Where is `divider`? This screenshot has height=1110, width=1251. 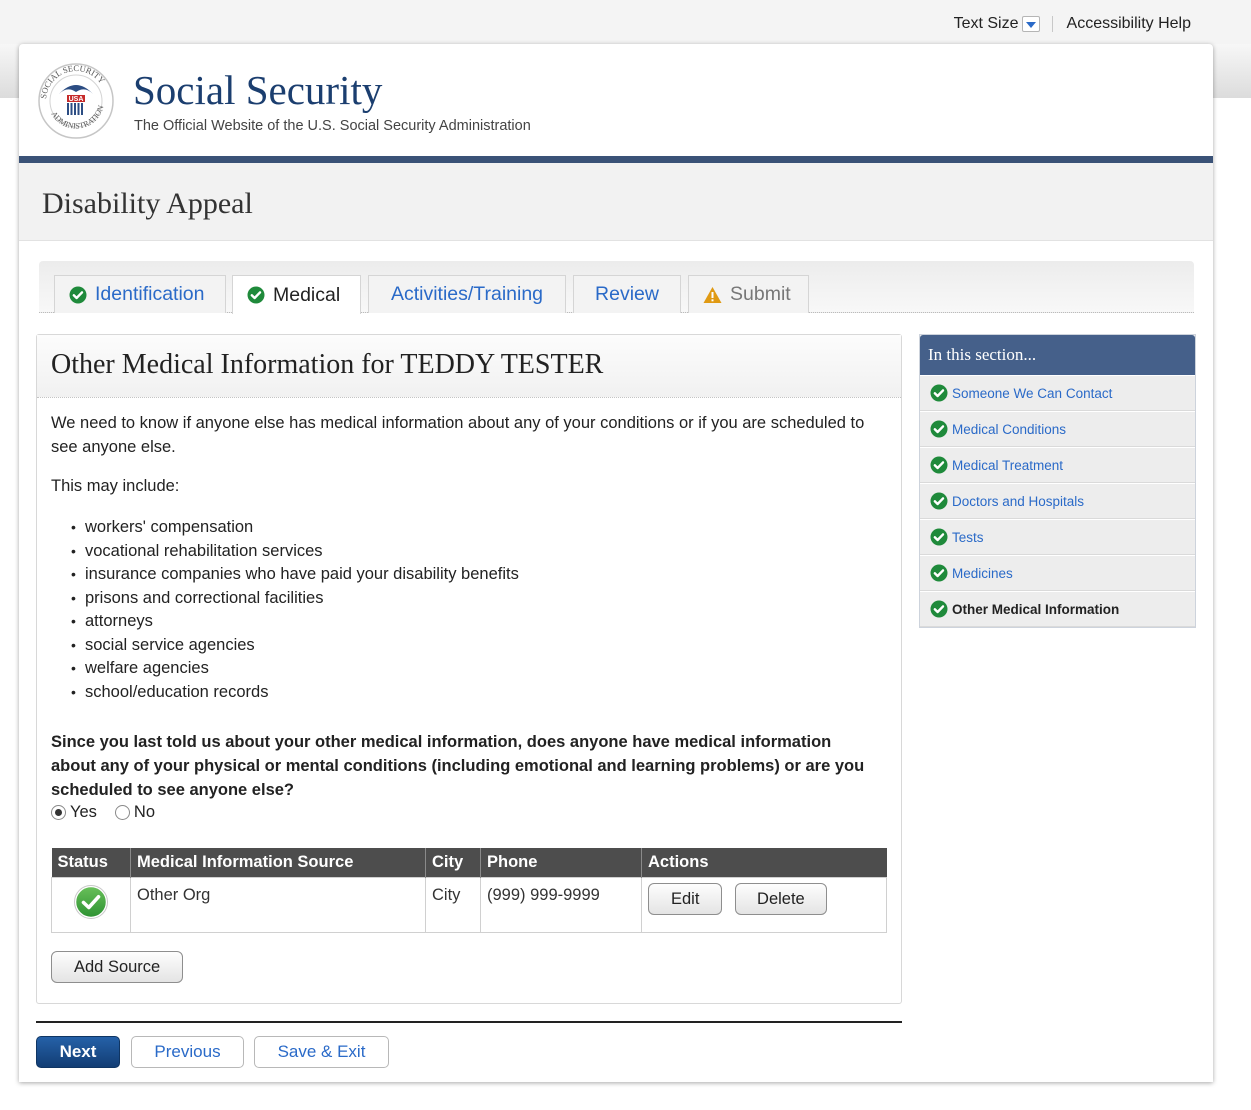
divider is located at coordinates (1052, 24).